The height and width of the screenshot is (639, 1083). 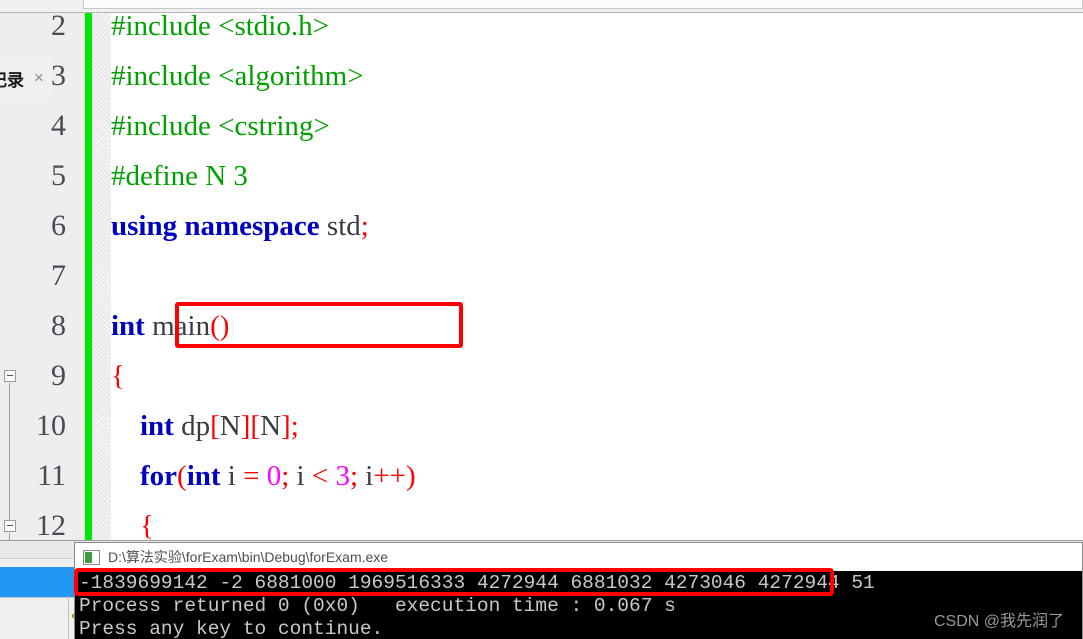 I want to click on code-row: 9{, so click(x=541, y=376).